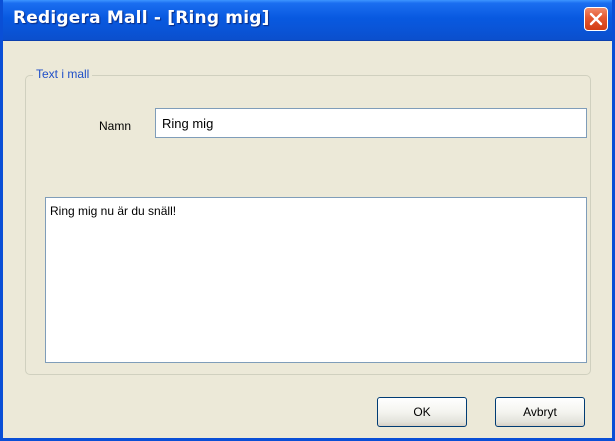 This screenshot has height=441, width=615. I want to click on title-bar: Redigera Mall - [Ring mig], so click(307, 20).